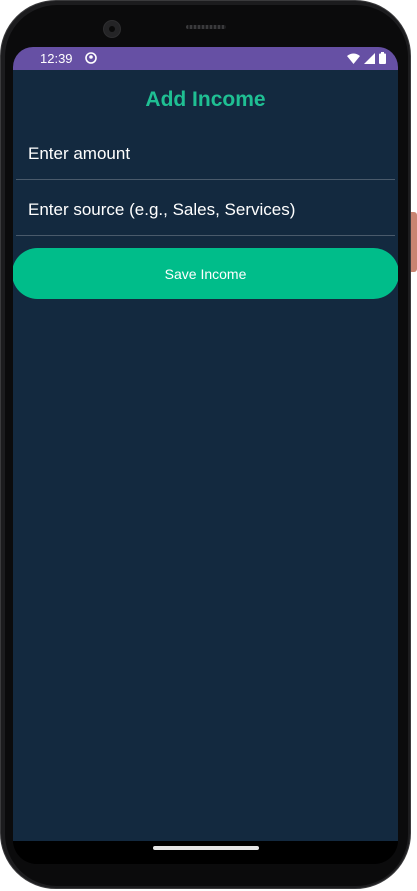  Describe the element at coordinates (382, 58) in the screenshot. I see `battery-icon` at that location.